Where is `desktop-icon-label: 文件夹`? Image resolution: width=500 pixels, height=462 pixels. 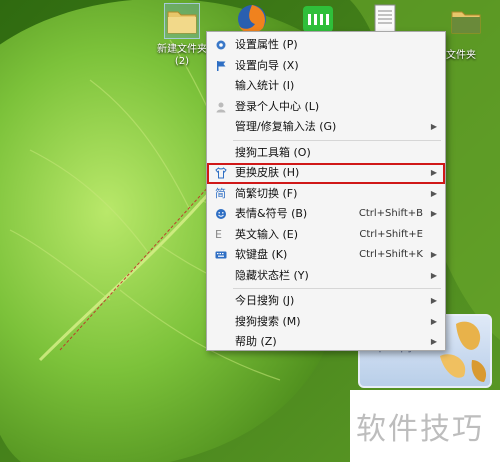 desktop-icon-label: 文件夹 is located at coordinates (461, 55).